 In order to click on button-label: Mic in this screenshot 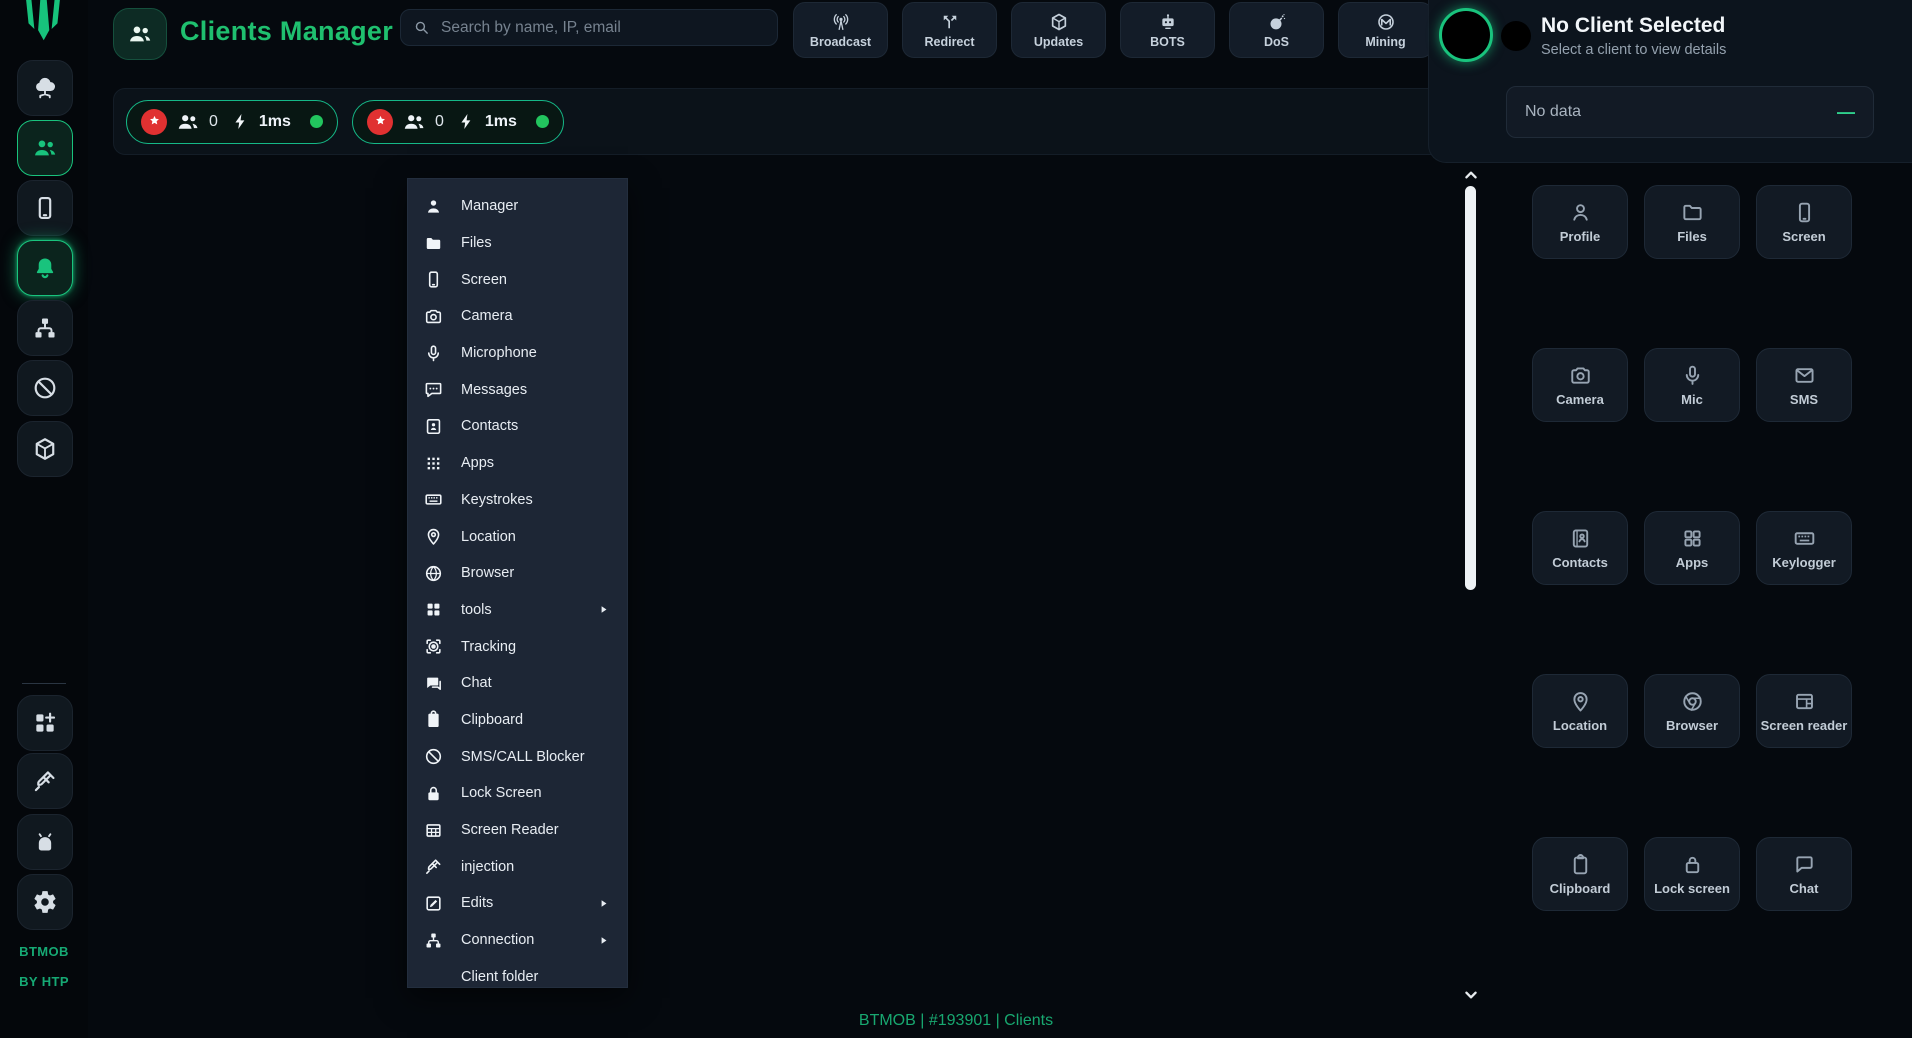, I will do `click(1692, 399)`.